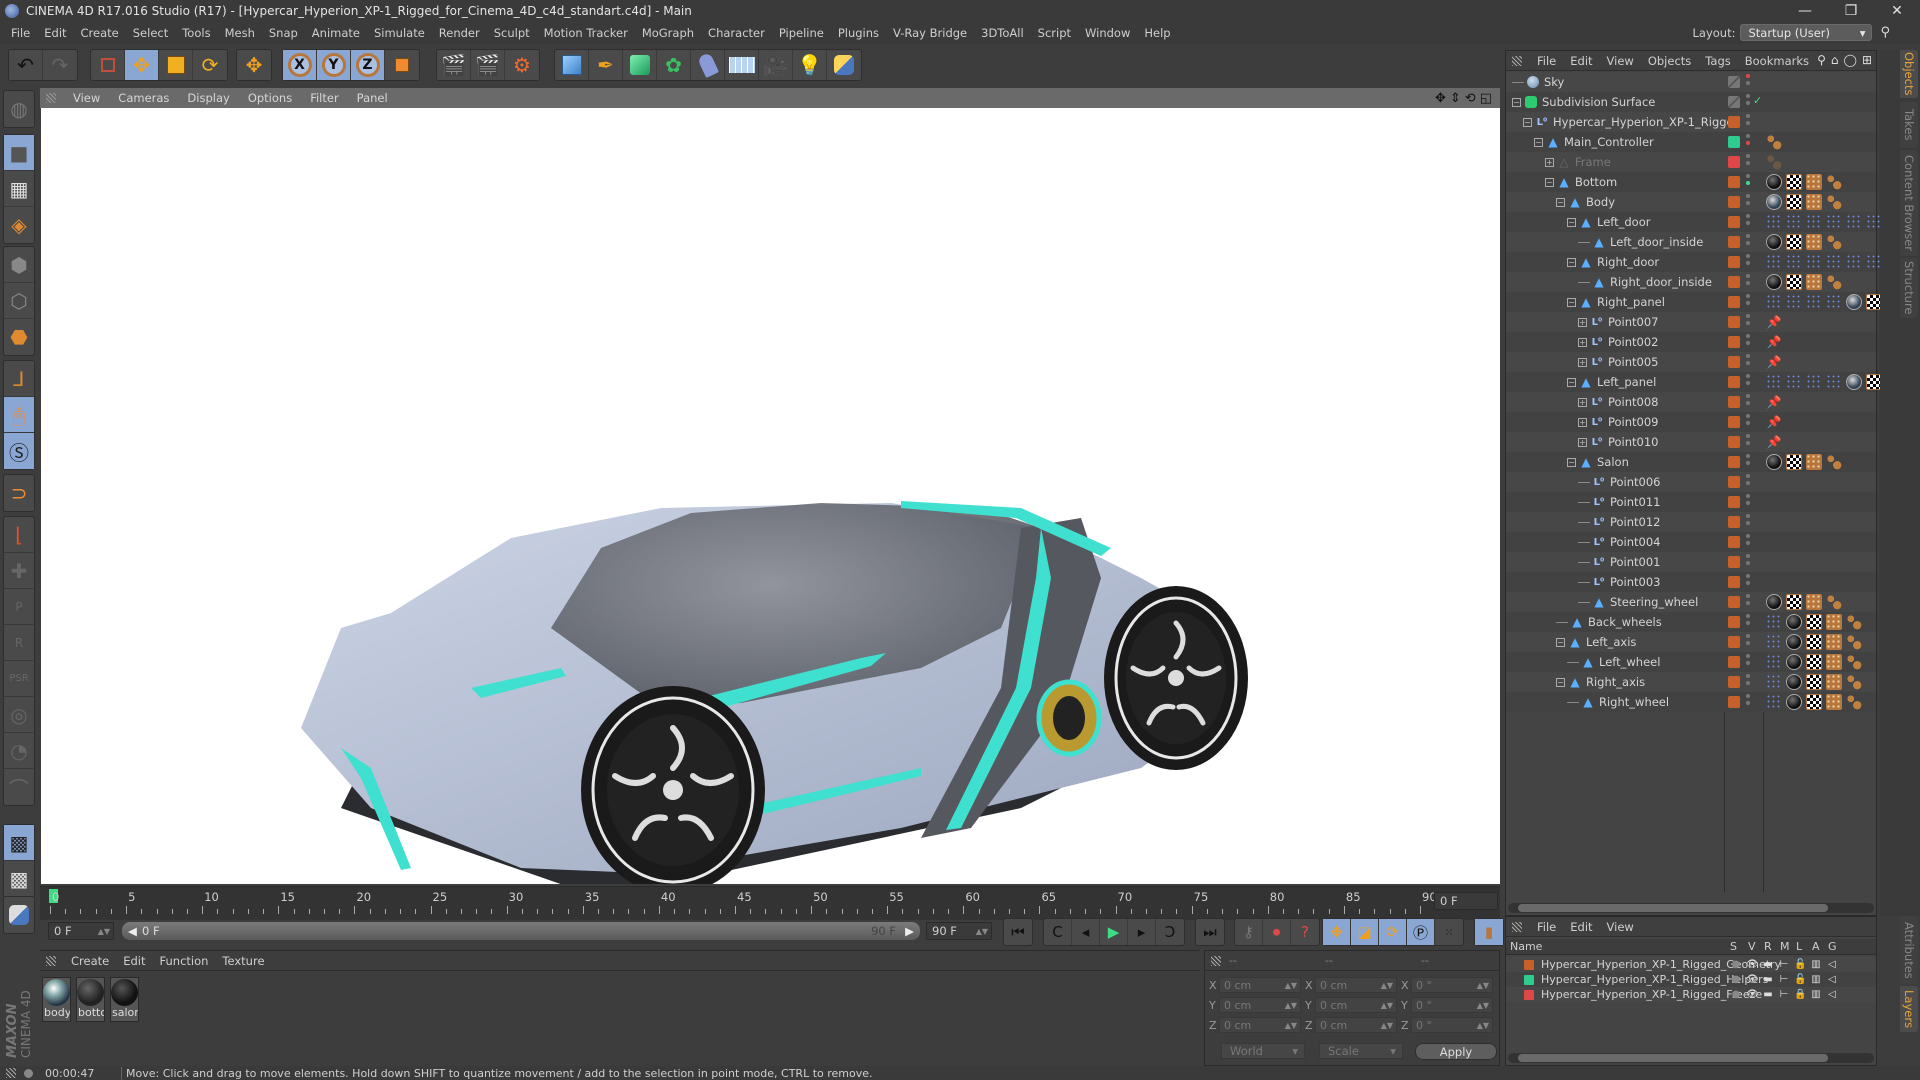 The height and width of the screenshot is (1080, 1920). Describe the element at coordinates (1546, 61) in the screenshot. I see `object-menu-file: File` at that location.